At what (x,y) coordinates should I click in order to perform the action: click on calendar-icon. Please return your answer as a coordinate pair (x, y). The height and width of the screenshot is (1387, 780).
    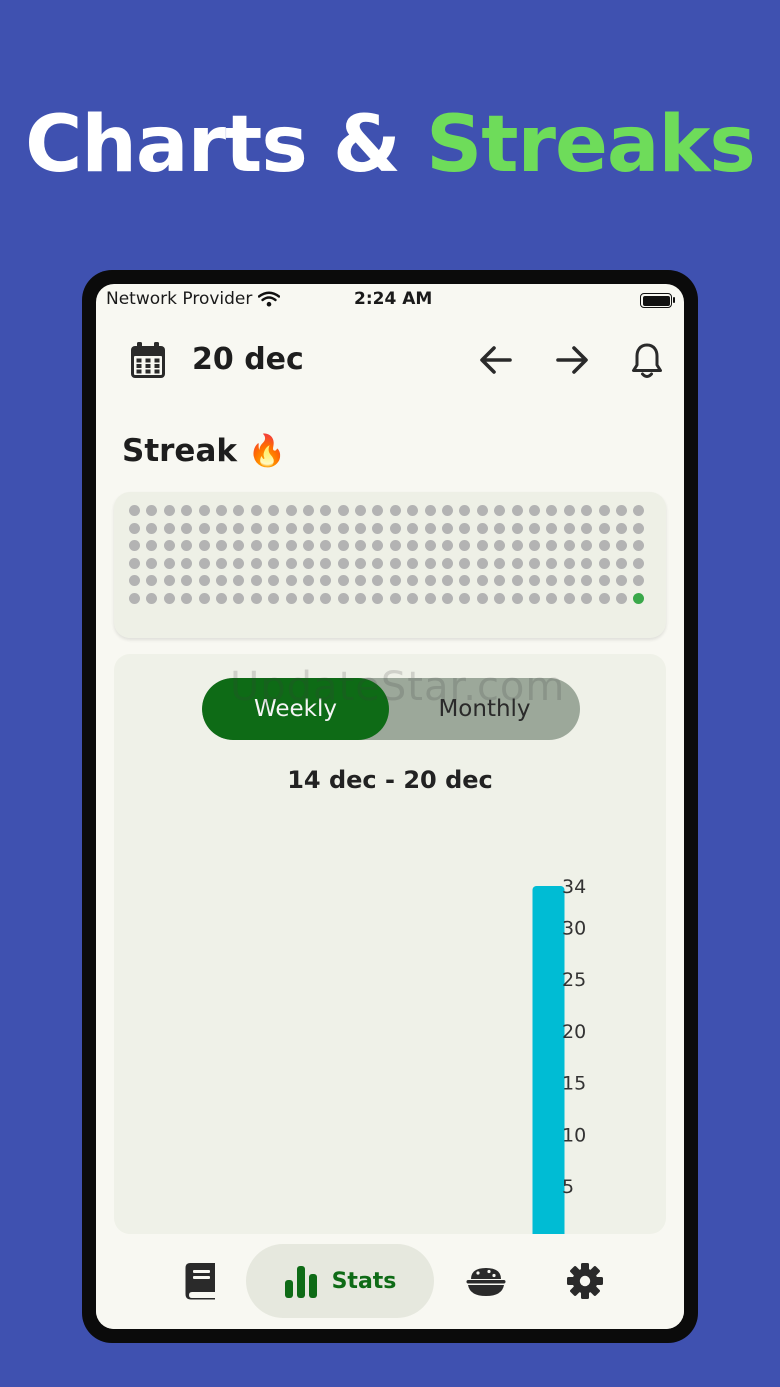
    Looking at the image, I should click on (148, 361).